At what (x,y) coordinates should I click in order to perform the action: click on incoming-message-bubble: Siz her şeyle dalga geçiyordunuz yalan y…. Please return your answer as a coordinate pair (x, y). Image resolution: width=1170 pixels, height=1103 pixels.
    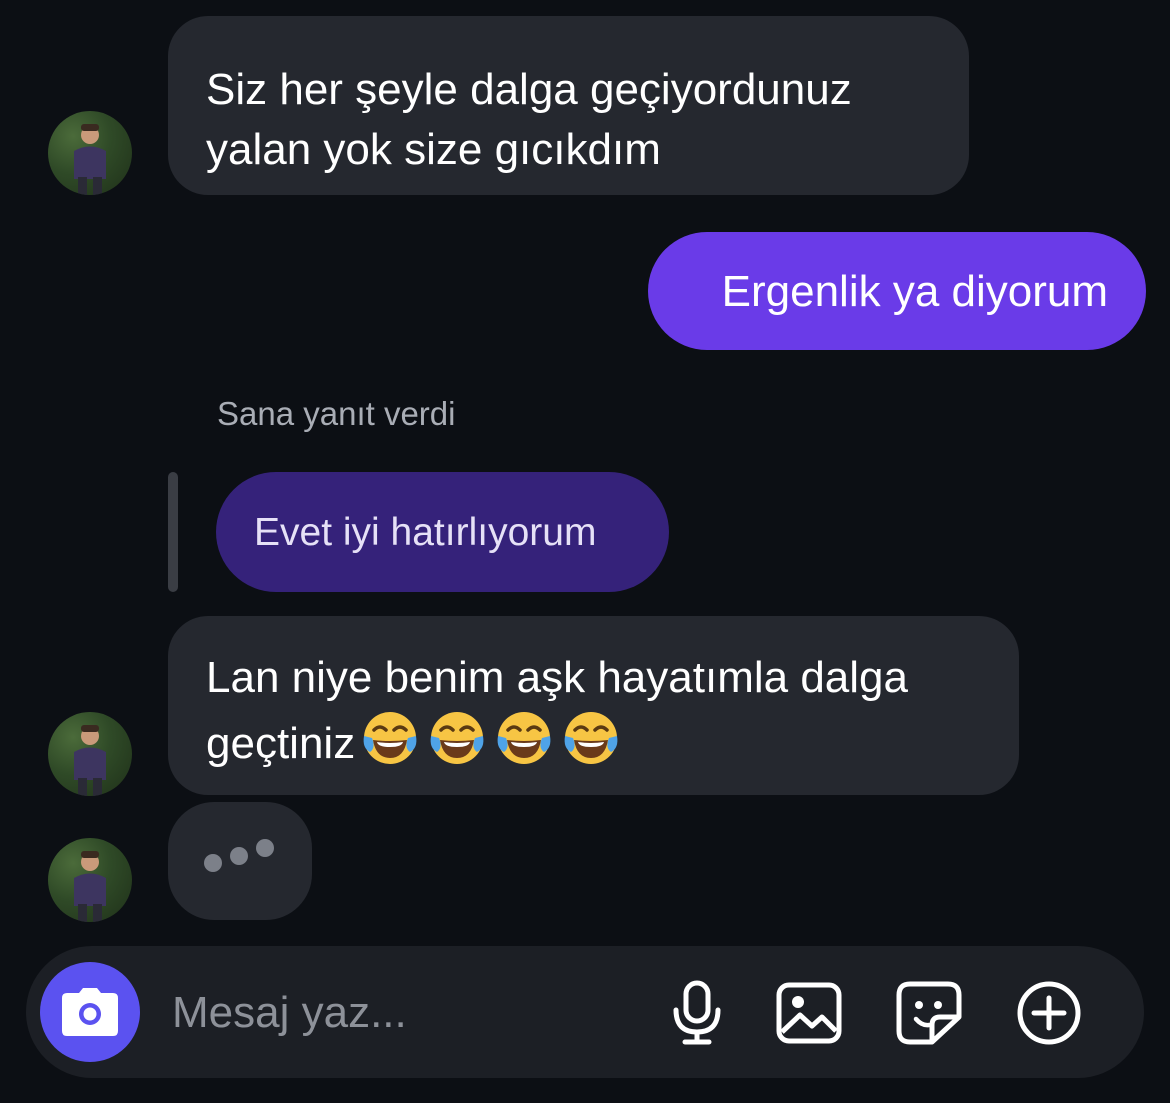
    Looking at the image, I should click on (568, 105).